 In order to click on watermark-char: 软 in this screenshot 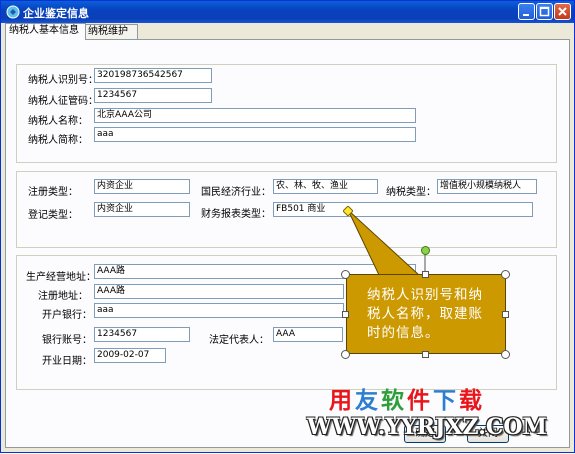, I will do `click(394, 401)`.